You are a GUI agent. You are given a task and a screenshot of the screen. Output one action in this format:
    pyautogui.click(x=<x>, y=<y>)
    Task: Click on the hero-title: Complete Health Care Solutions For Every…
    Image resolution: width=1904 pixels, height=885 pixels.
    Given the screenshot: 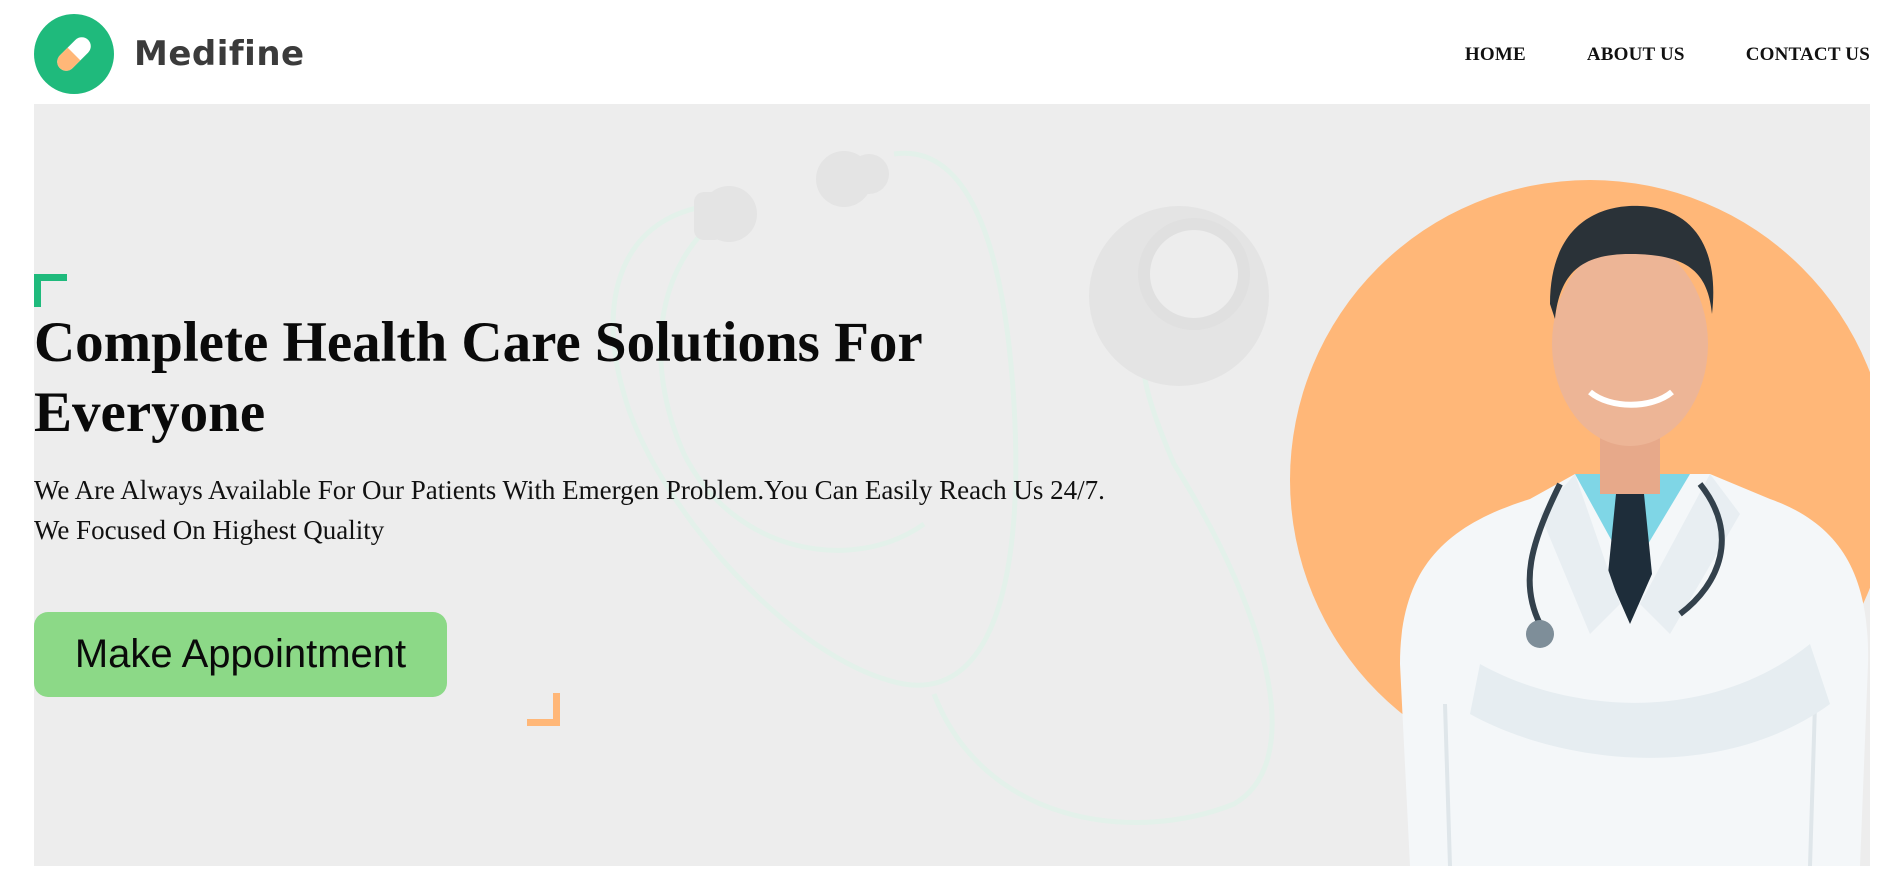 What is the action you would take?
    pyautogui.click(x=478, y=377)
    